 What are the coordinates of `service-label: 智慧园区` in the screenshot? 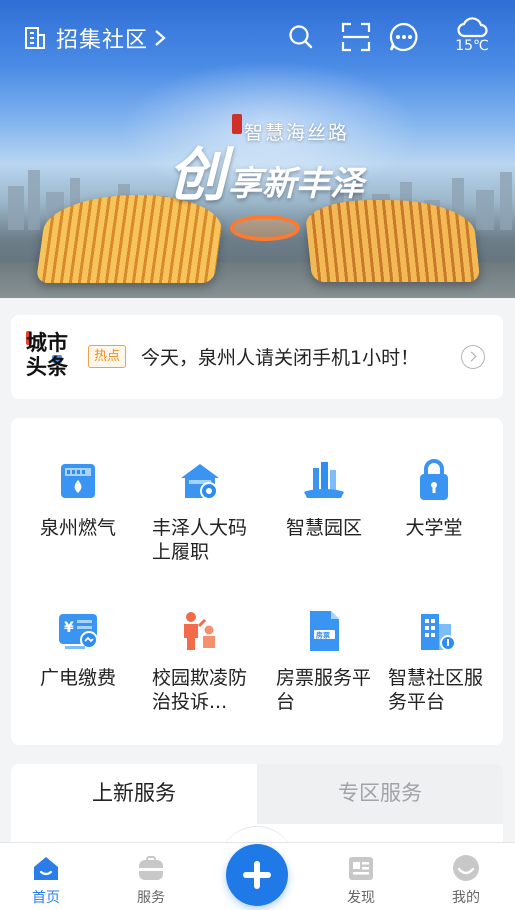 It's located at (323, 528).